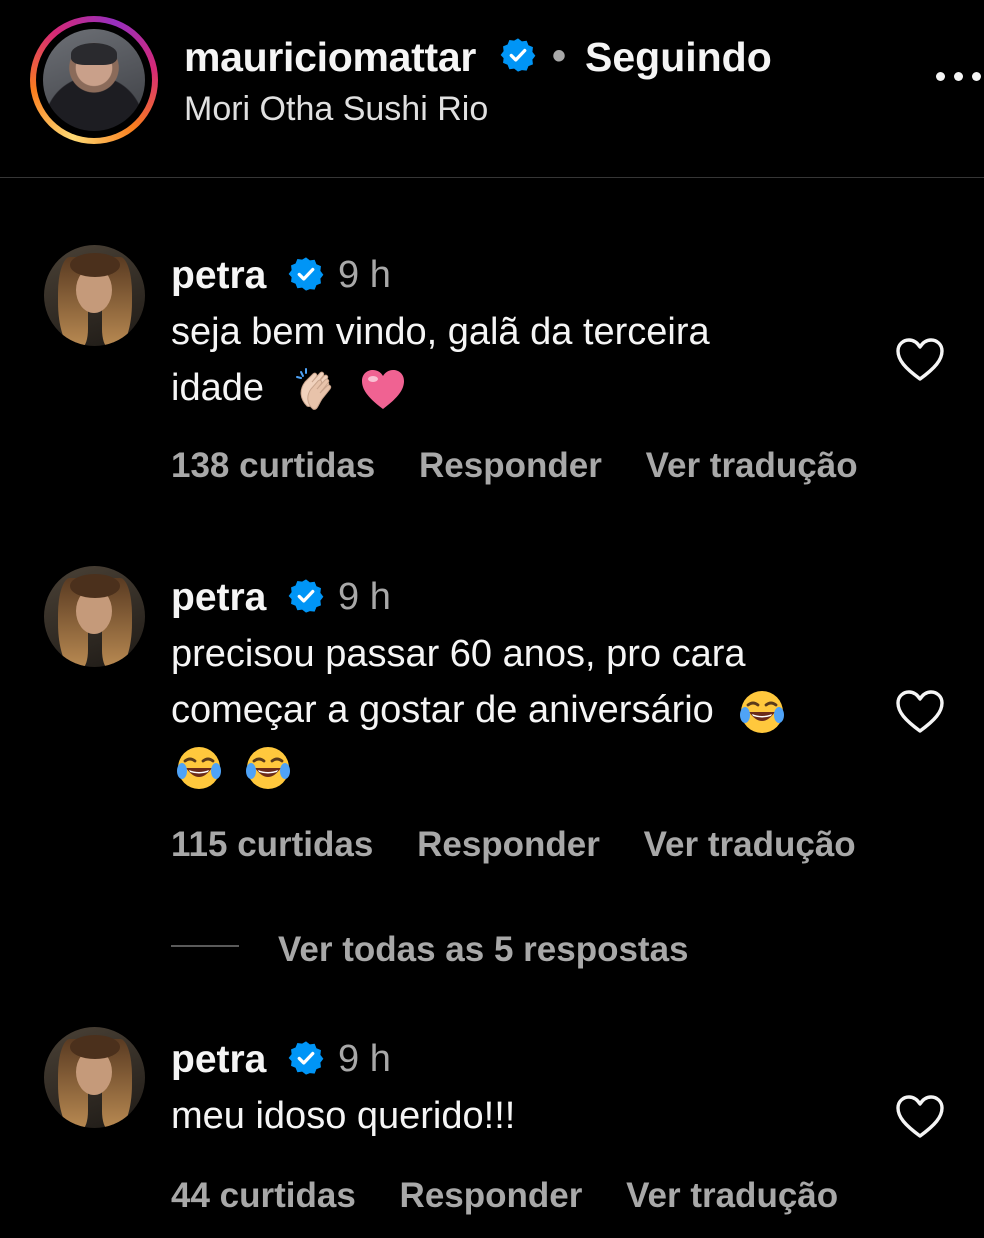 The image size is (984, 1238). Describe the element at coordinates (263, 1195) in the screenshot. I see `likes-count: 44 curtidas` at that location.